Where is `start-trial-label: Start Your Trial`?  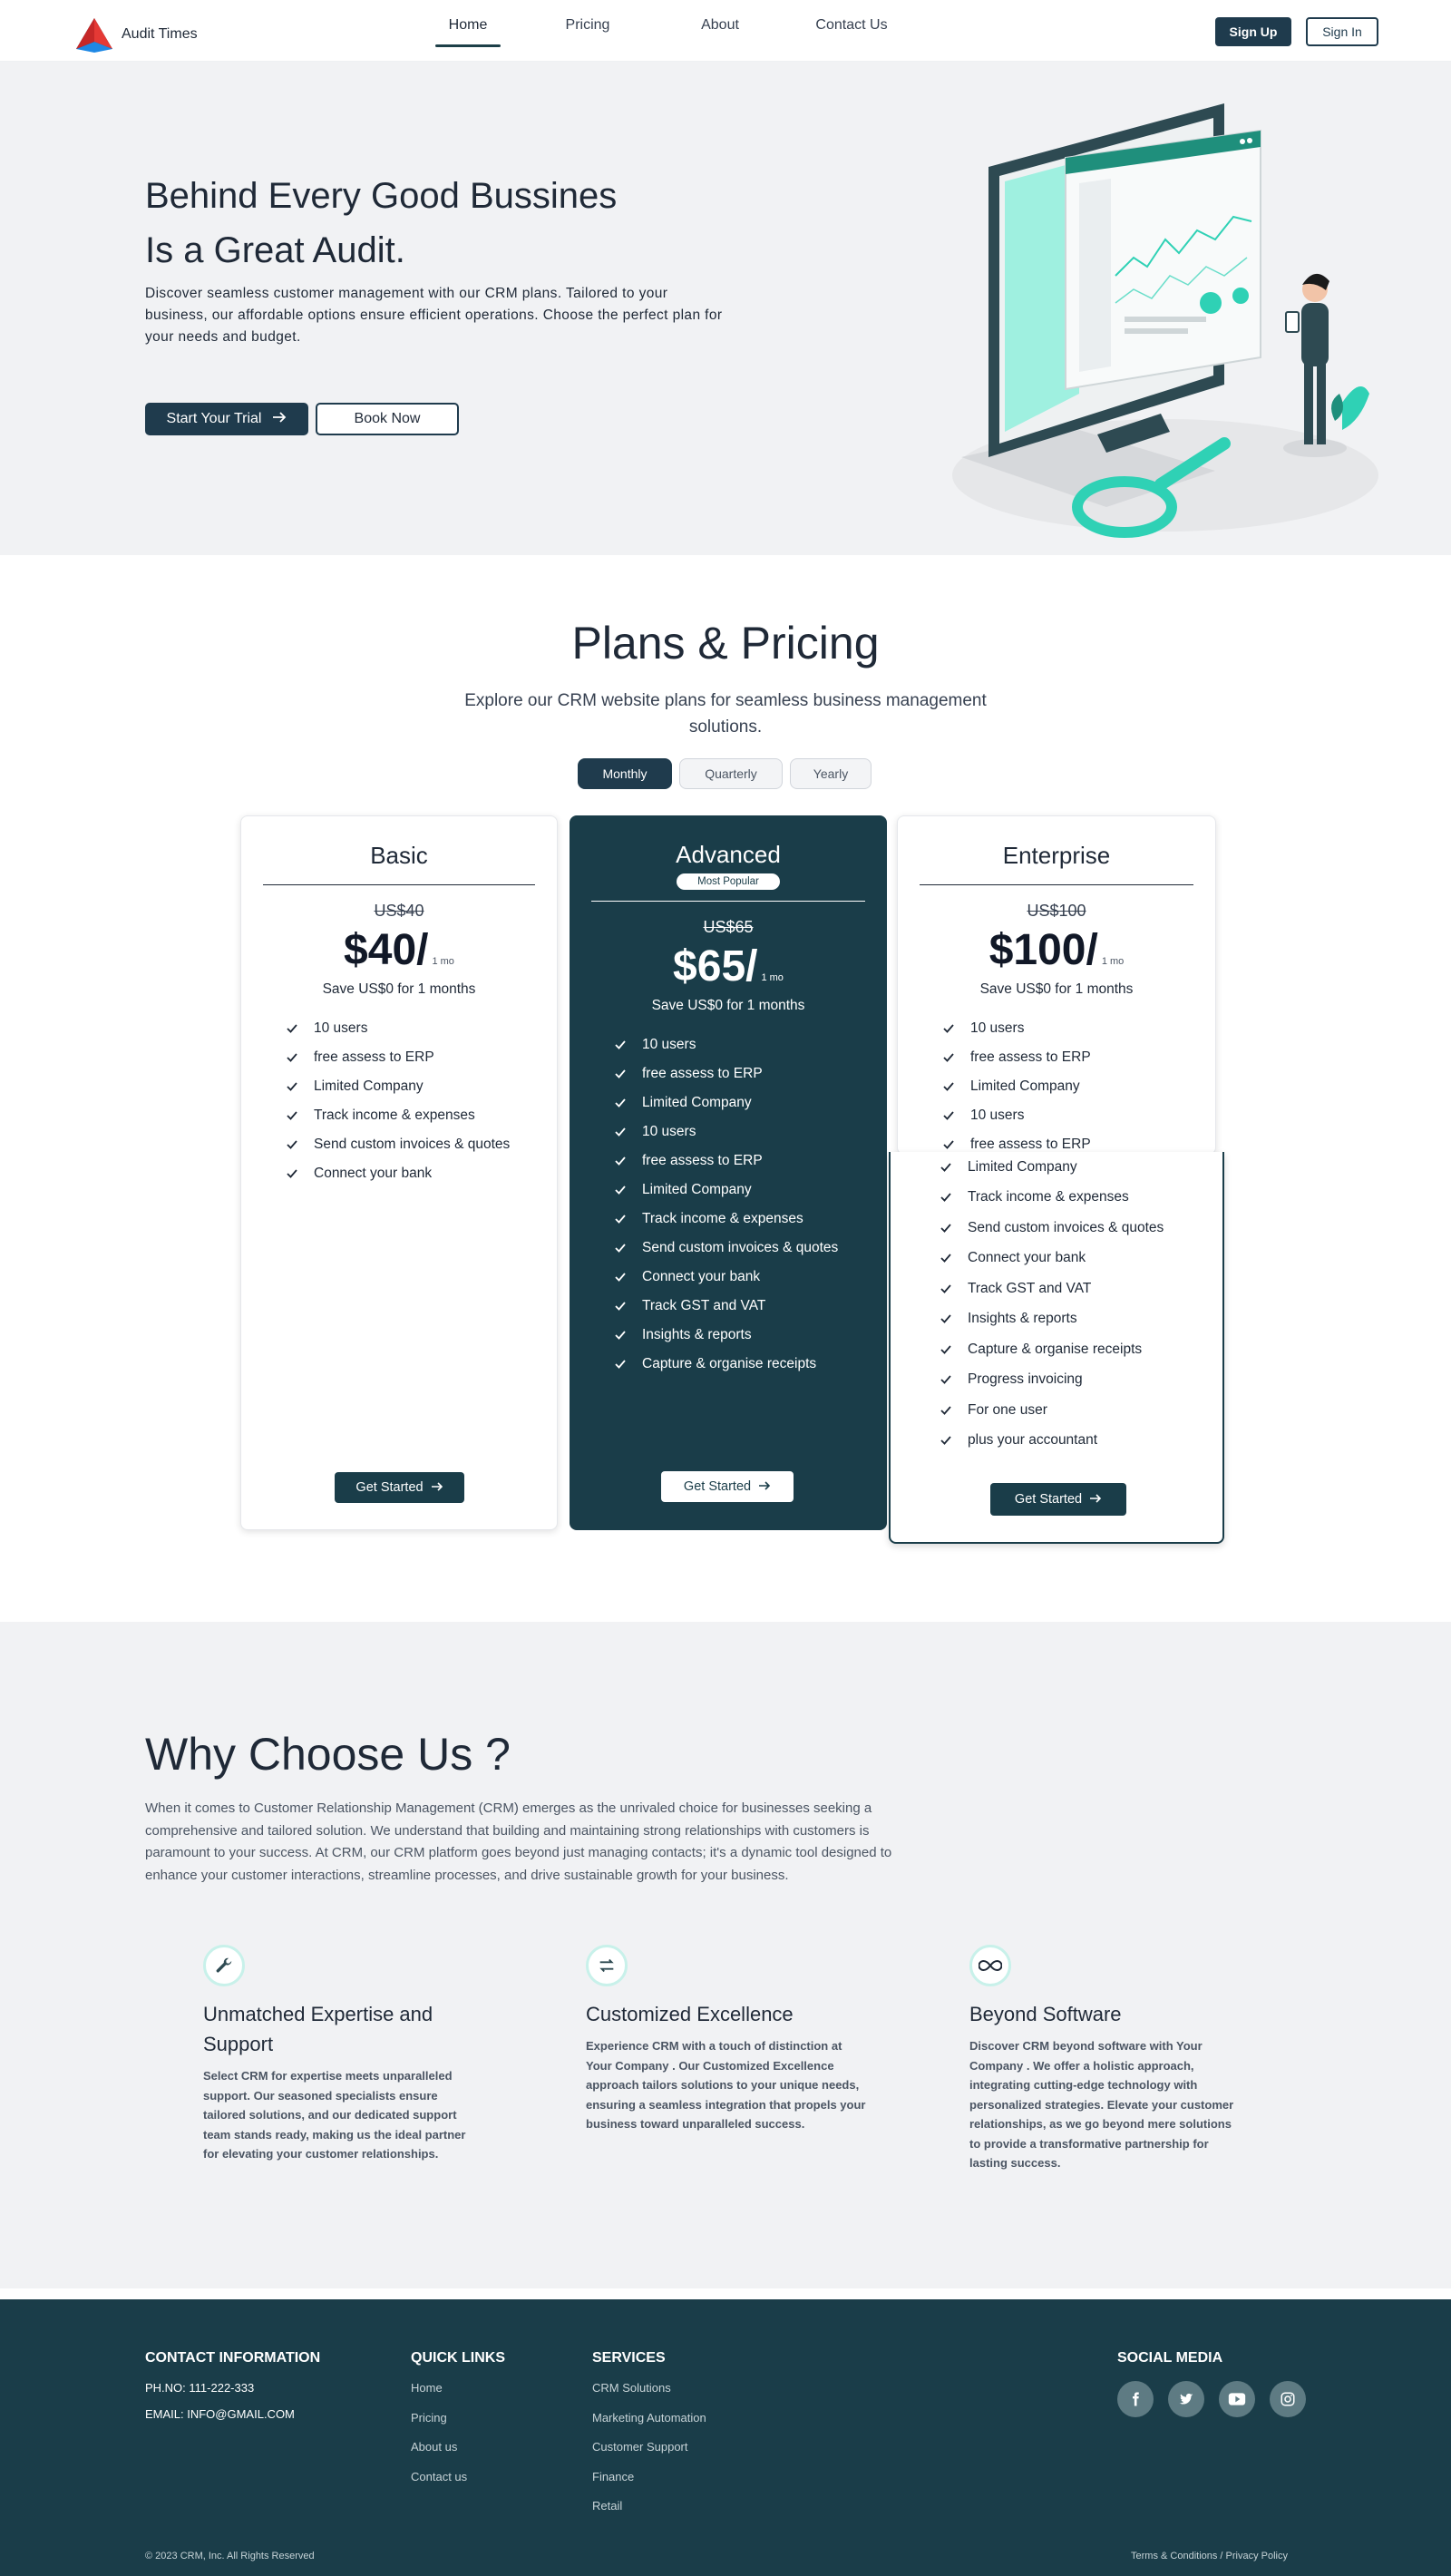 start-trial-label: Start Your Trial is located at coordinates (214, 418).